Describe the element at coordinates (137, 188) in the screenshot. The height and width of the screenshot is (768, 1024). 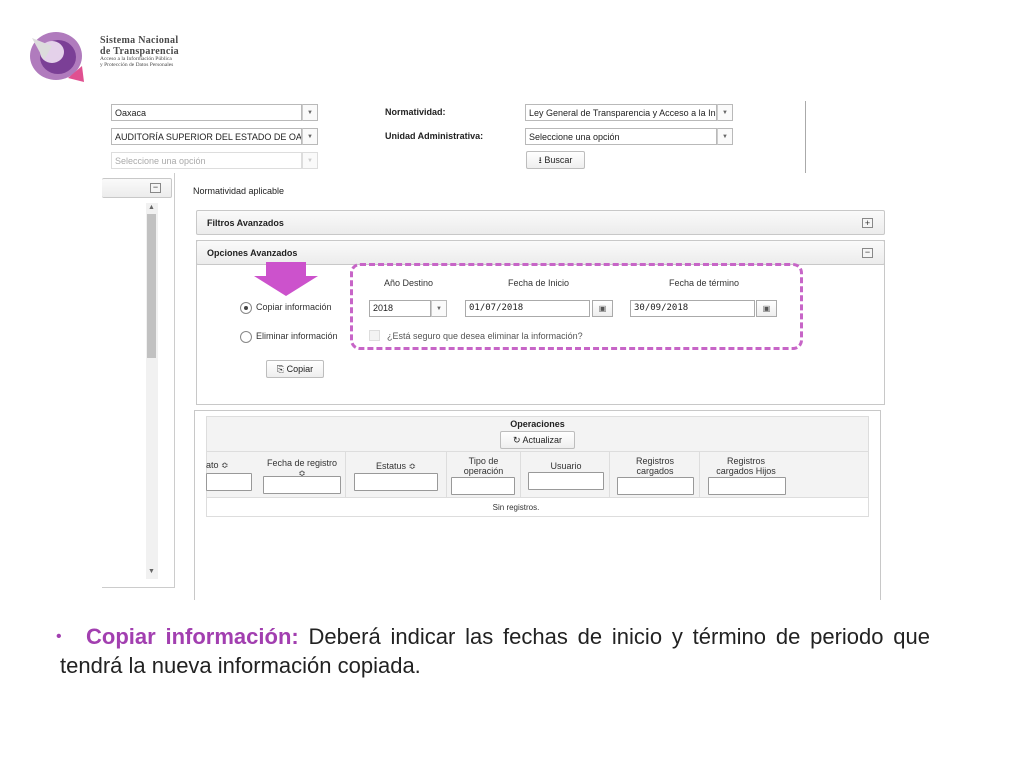
I see `left-panel-header` at that location.